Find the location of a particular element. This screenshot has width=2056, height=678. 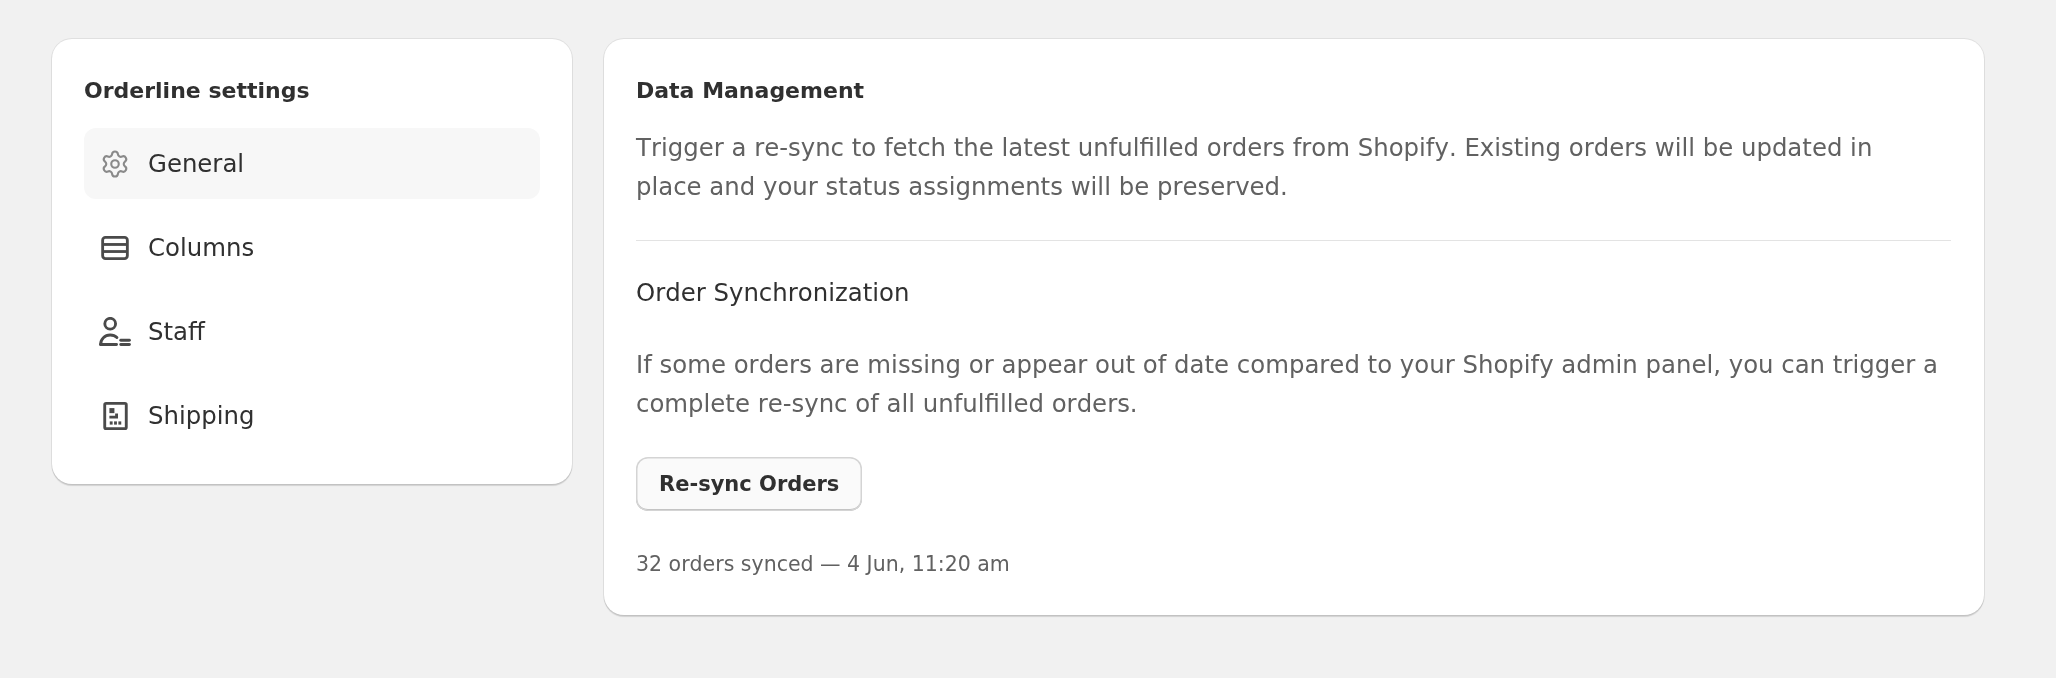

section-description: Trigger a re-sync to fetch the latest unfulfilled orders from Shopify. Existing orders will be updated in place and your status assignments will be preserved. is located at coordinates (1255, 167).